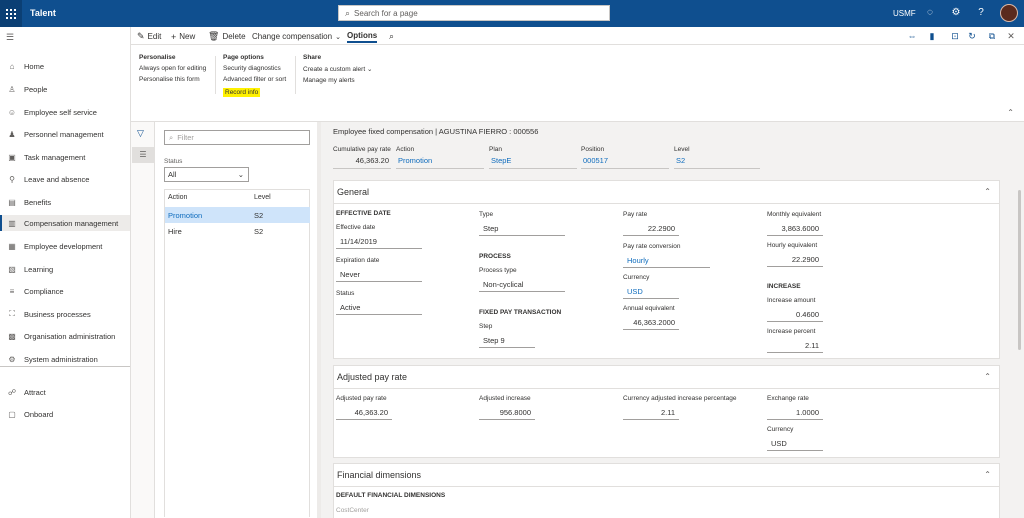 Image resolution: width=1024 pixels, height=518 pixels. I want to click on open-new-window-icon: ⧉, so click(992, 36).